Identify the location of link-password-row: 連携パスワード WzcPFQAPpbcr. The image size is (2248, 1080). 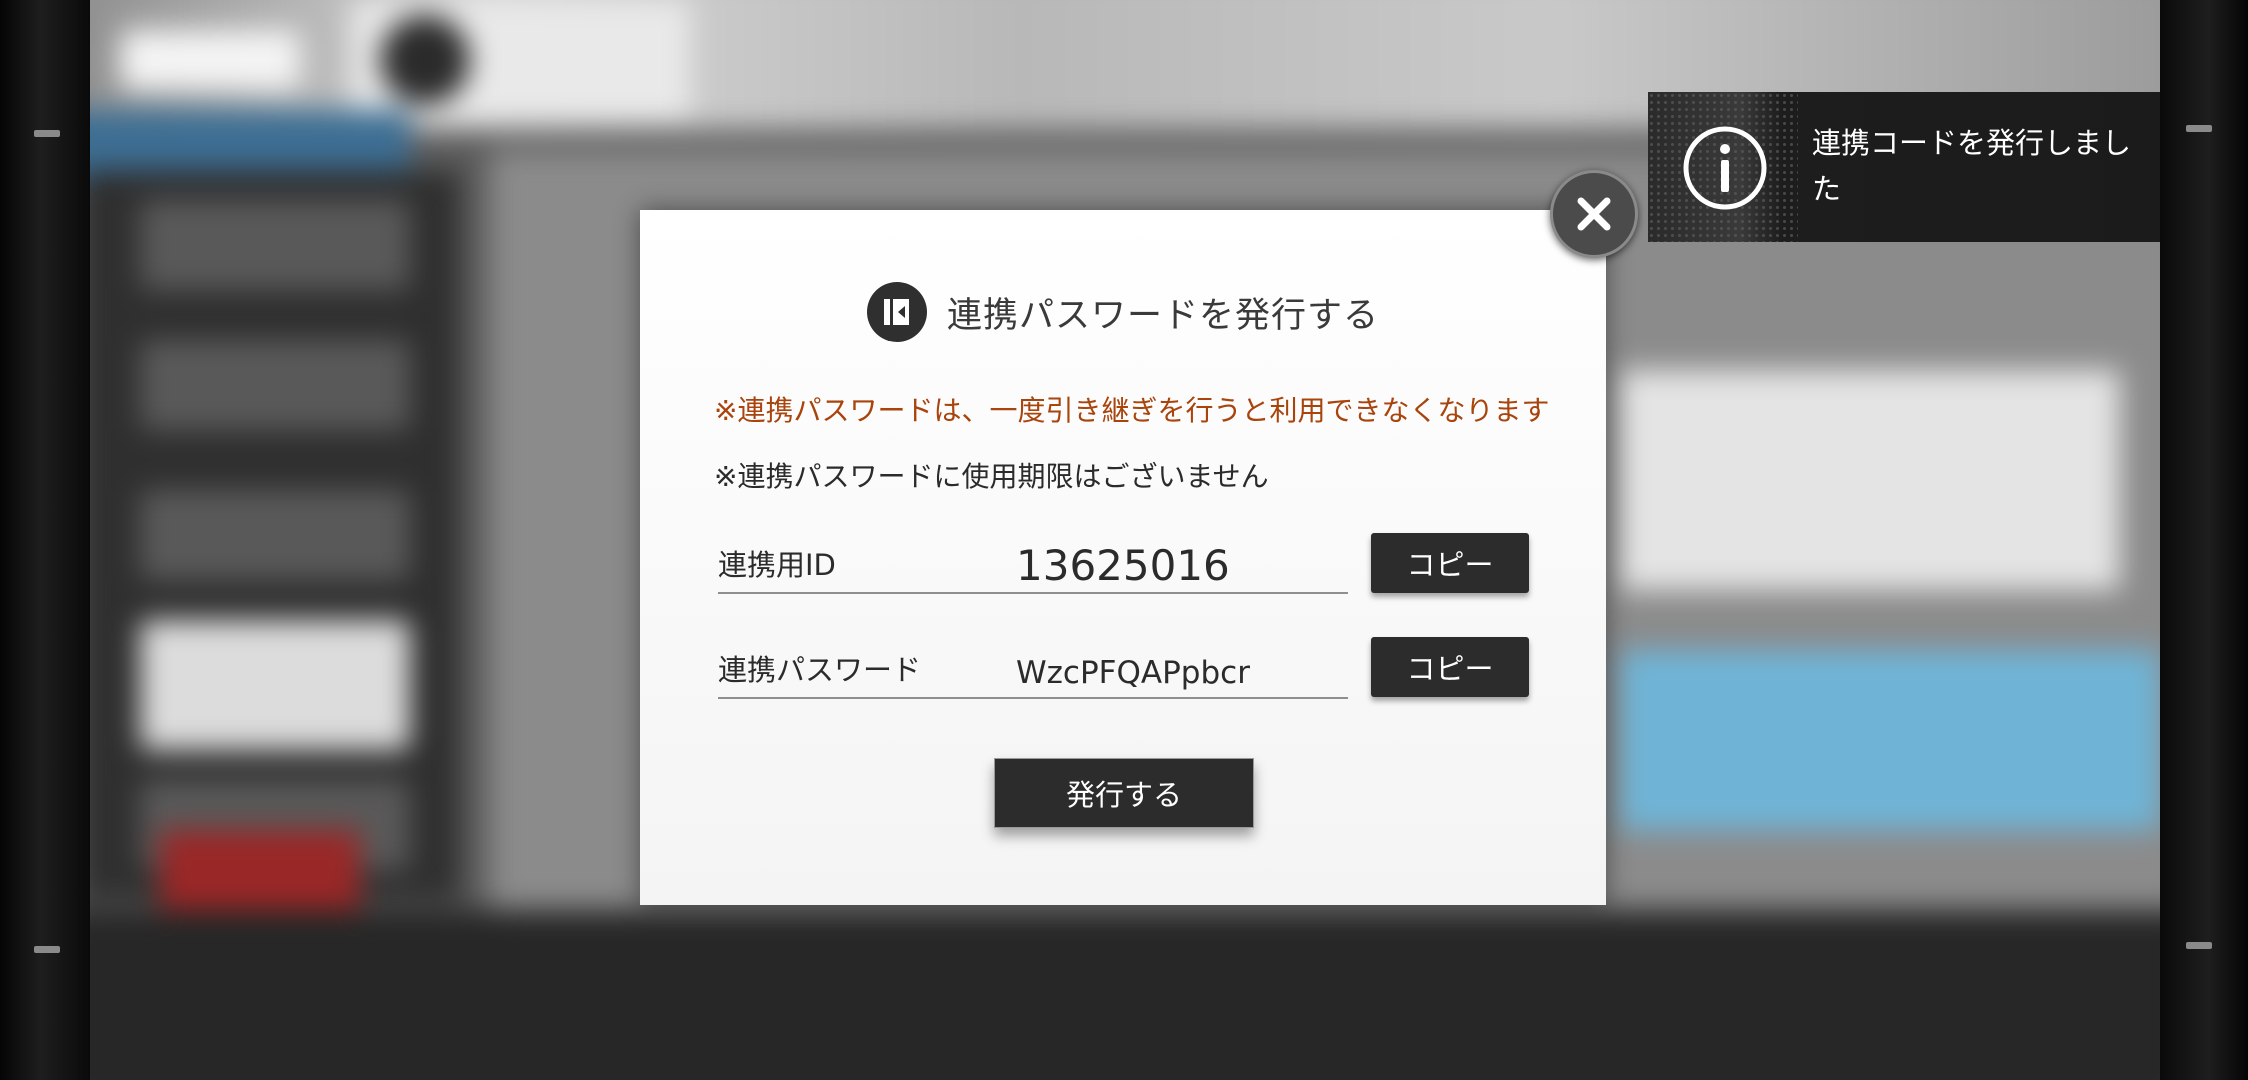
(1033, 668).